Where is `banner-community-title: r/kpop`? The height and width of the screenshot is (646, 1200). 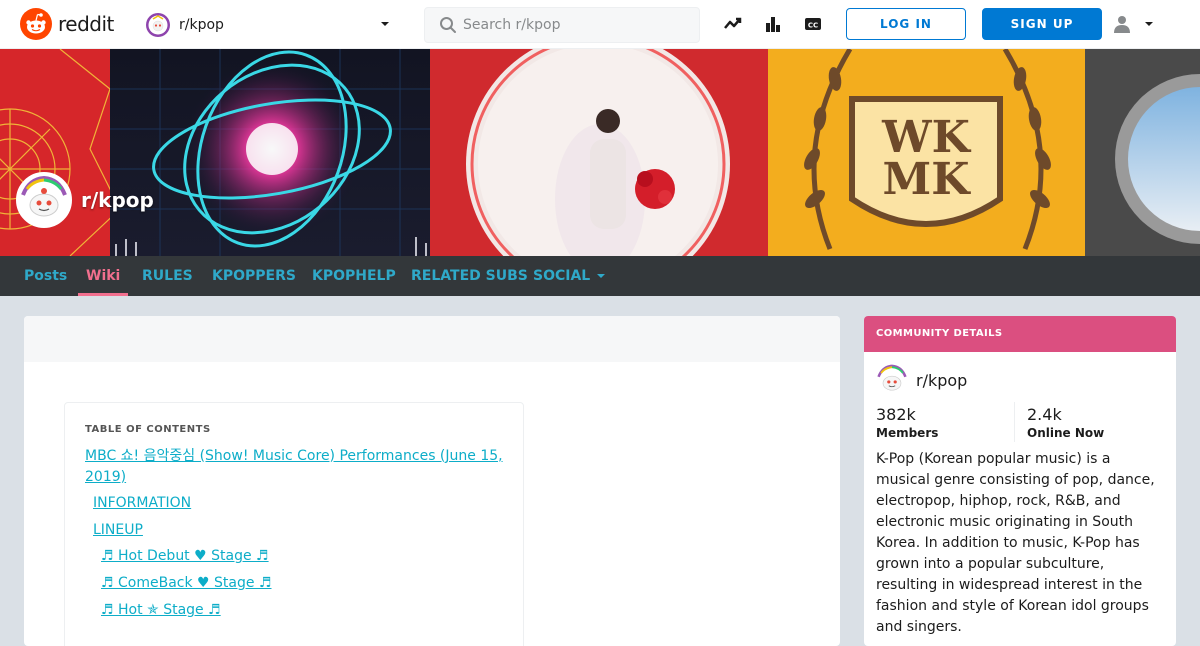
banner-community-title: r/kpop is located at coordinates (85, 200).